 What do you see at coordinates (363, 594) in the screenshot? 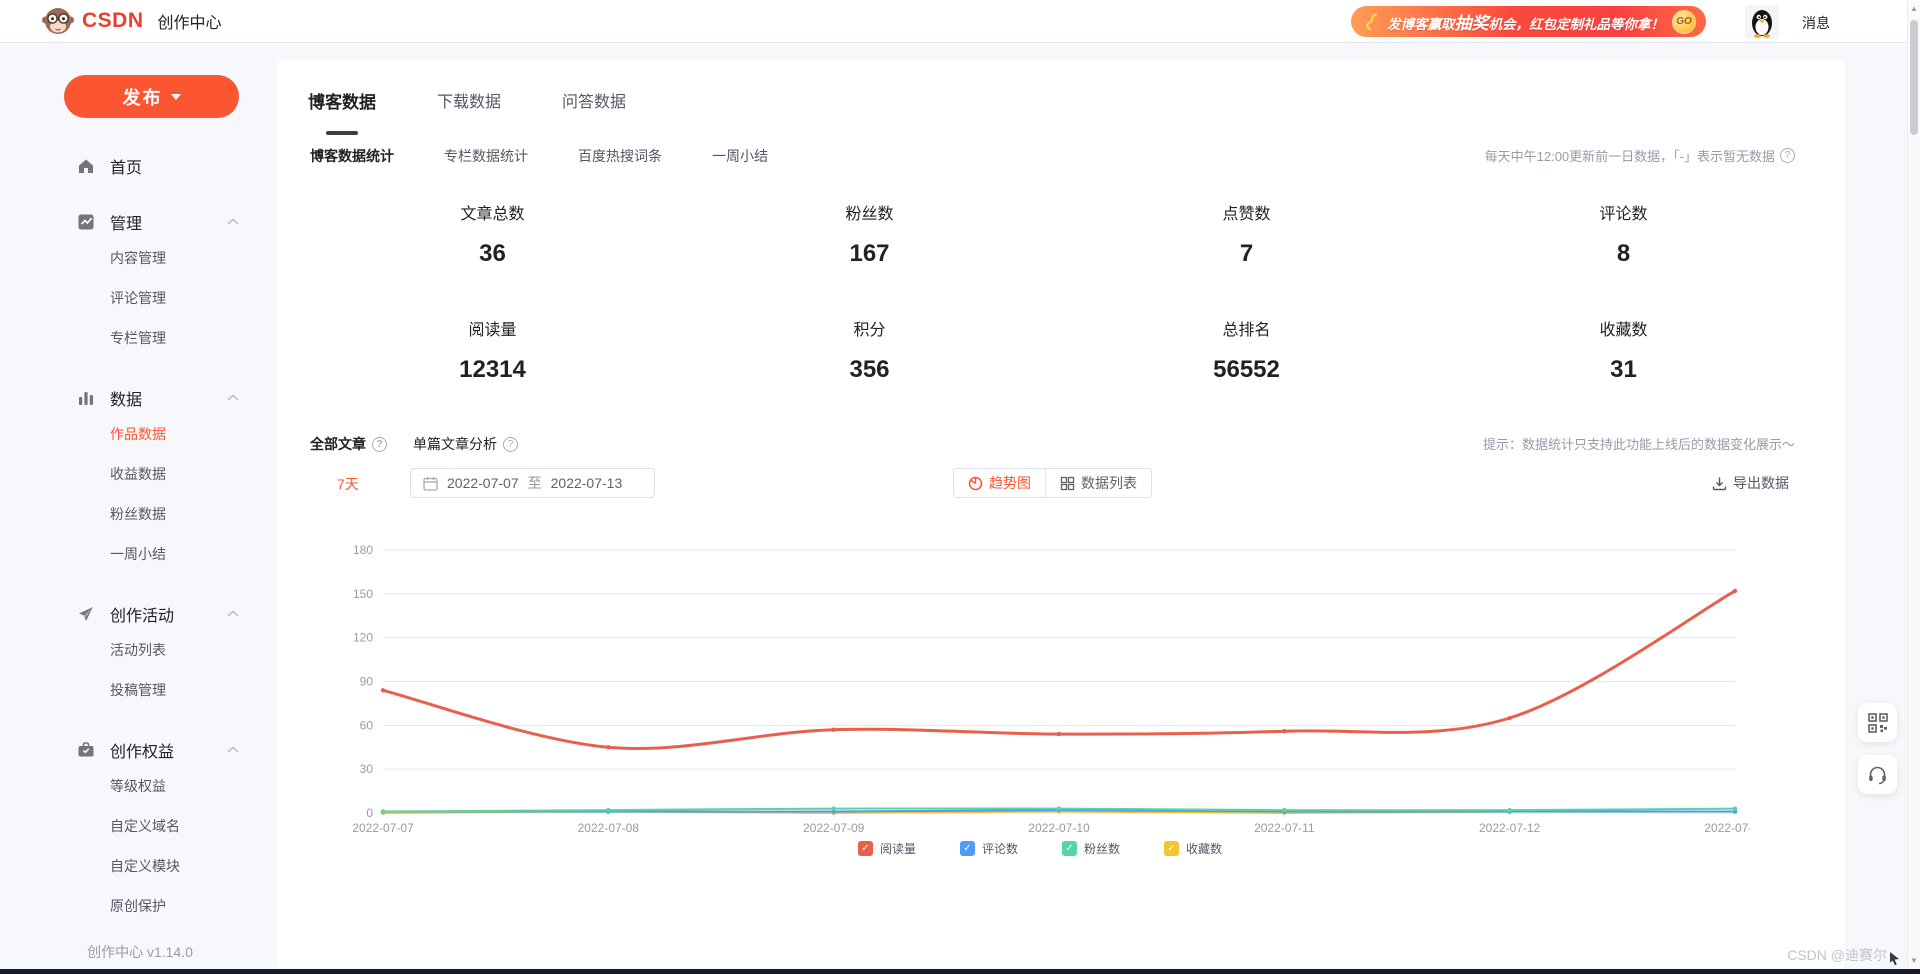
I see `svg-text: 150` at bounding box center [363, 594].